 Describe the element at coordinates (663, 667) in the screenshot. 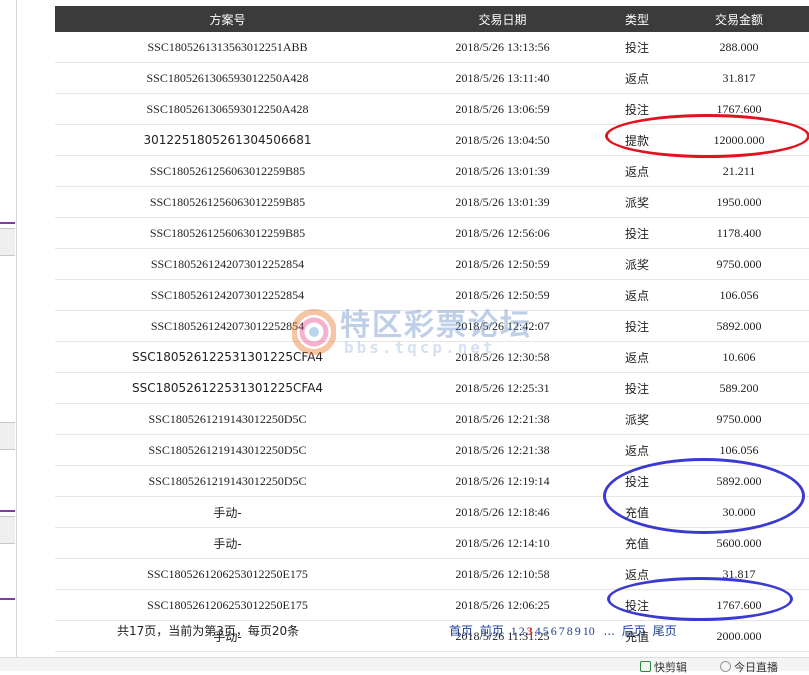

I see `quick-edit-button: 快剪辑` at that location.